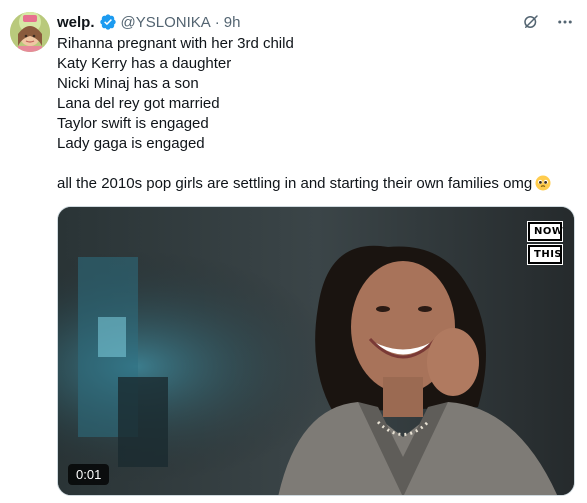  I want to click on timestamp: 9h, so click(232, 22).